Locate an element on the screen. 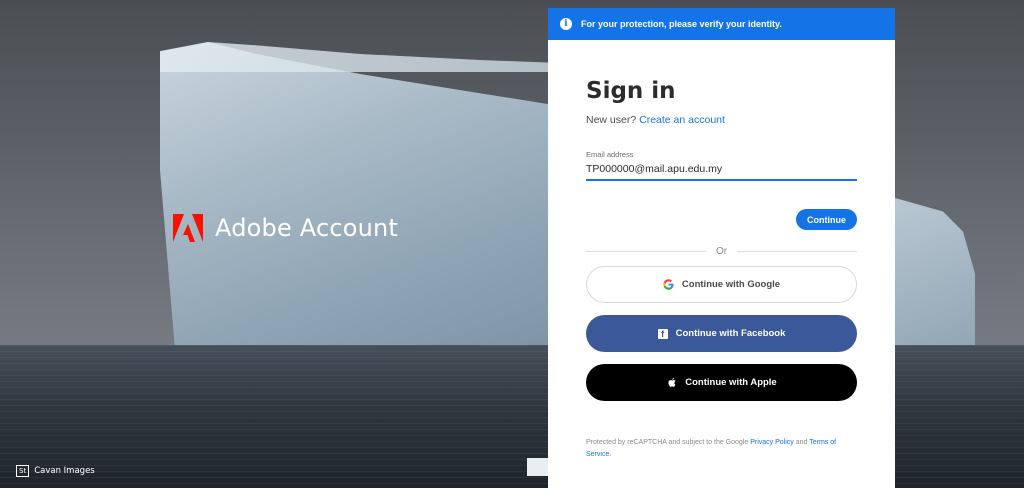 This screenshot has width=1024, height=488. create-account-link: Create an account is located at coordinates (682, 120).